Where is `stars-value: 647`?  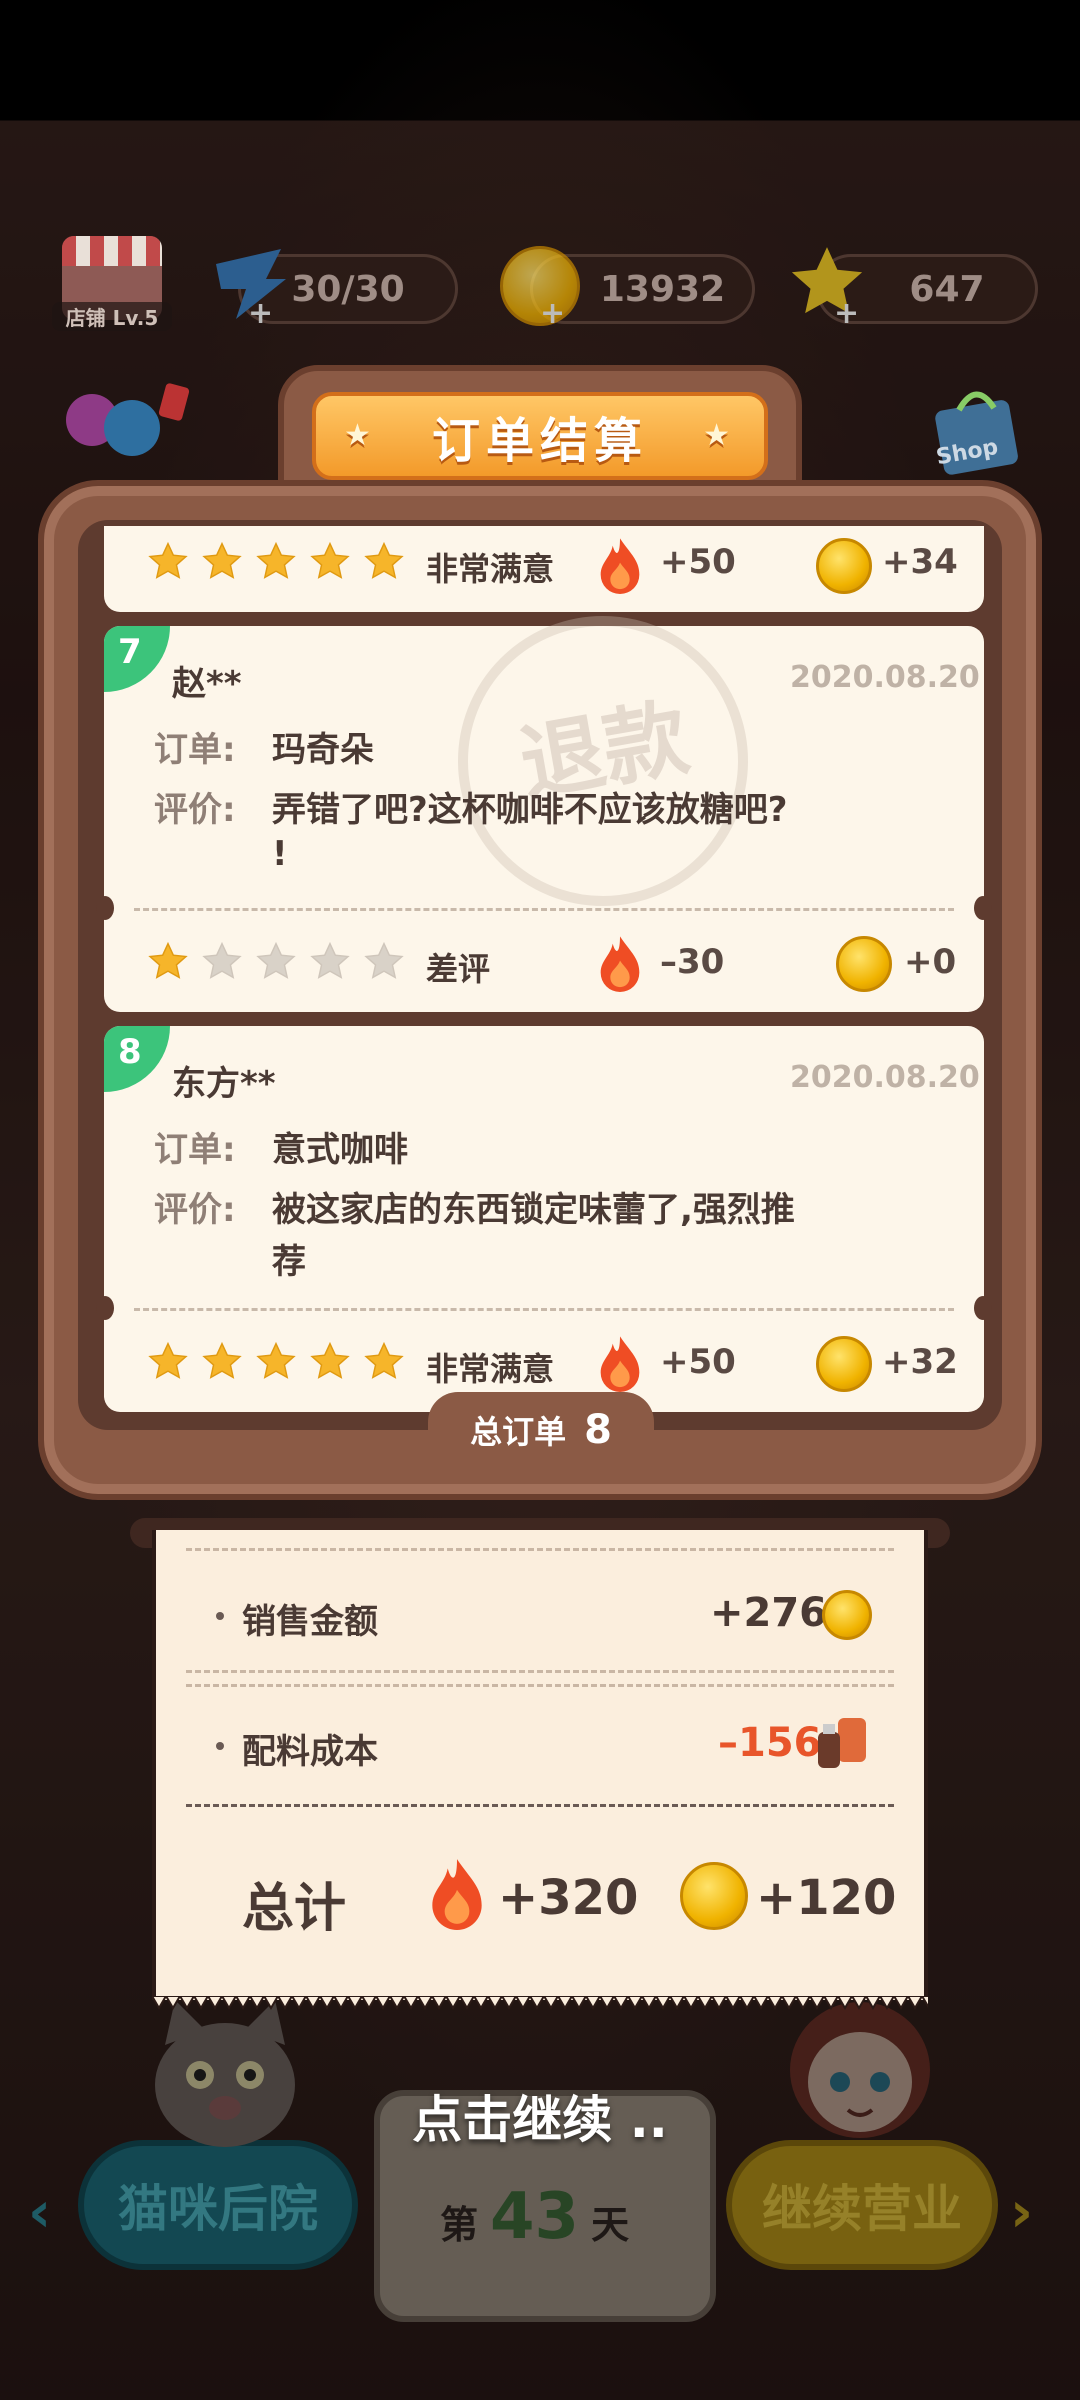 stars-value: 647 is located at coordinates (947, 289).